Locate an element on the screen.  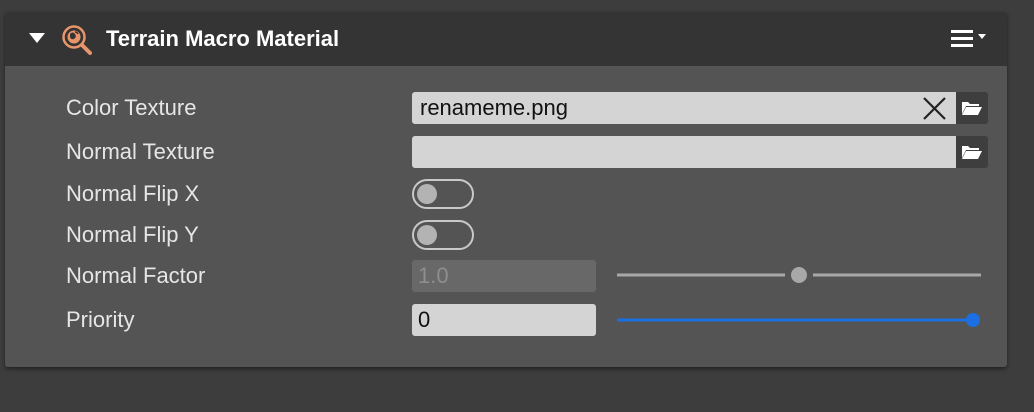
color-texture-field: renameme.png is located at coordinates (684, 108).